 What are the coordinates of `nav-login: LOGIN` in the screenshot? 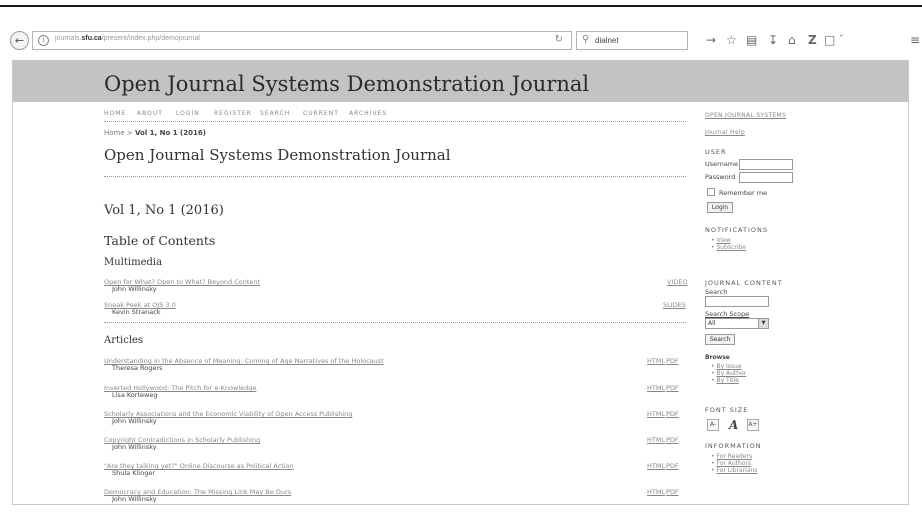 It's located at (188, 113).